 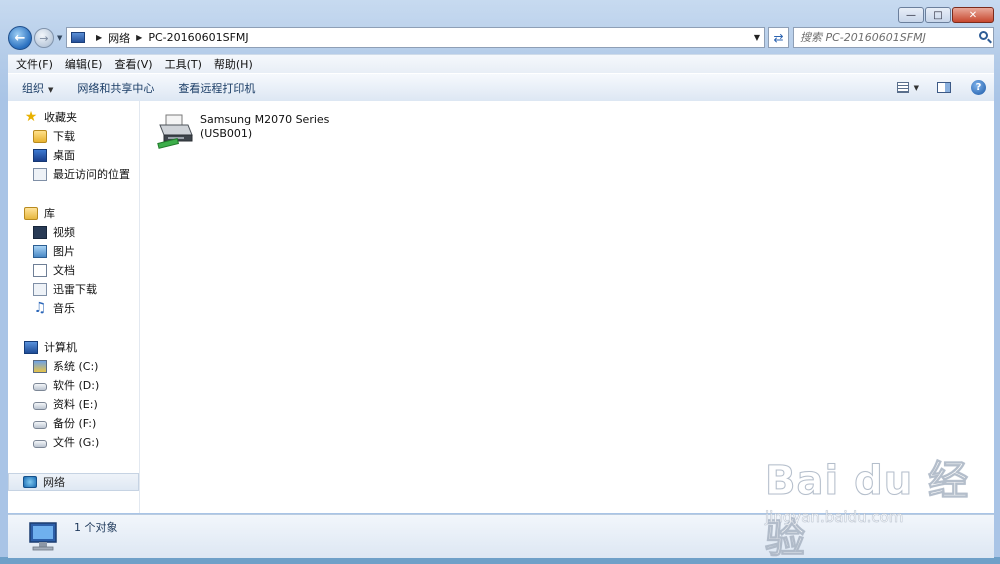 I want to click on sidebar-item-videos: 视频, so click(x=54, y=232).